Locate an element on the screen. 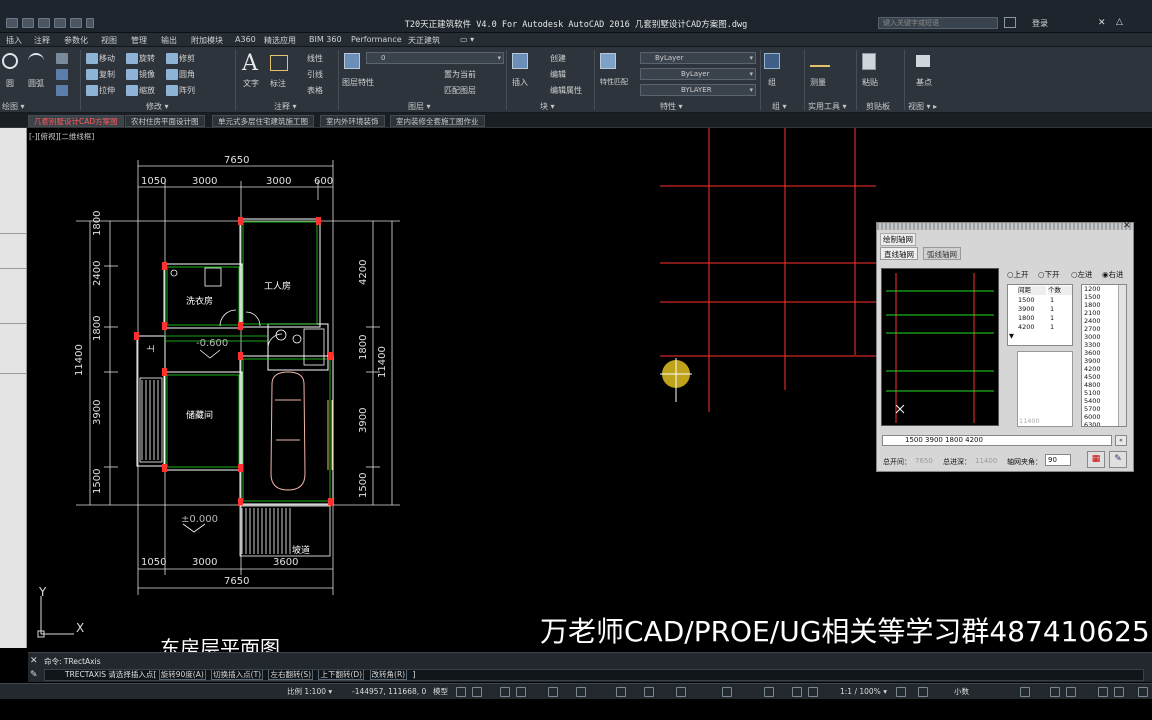 This screenshot has width=1152, height=720. room-storage: 储藏间 is located at coordinates (200, 416).